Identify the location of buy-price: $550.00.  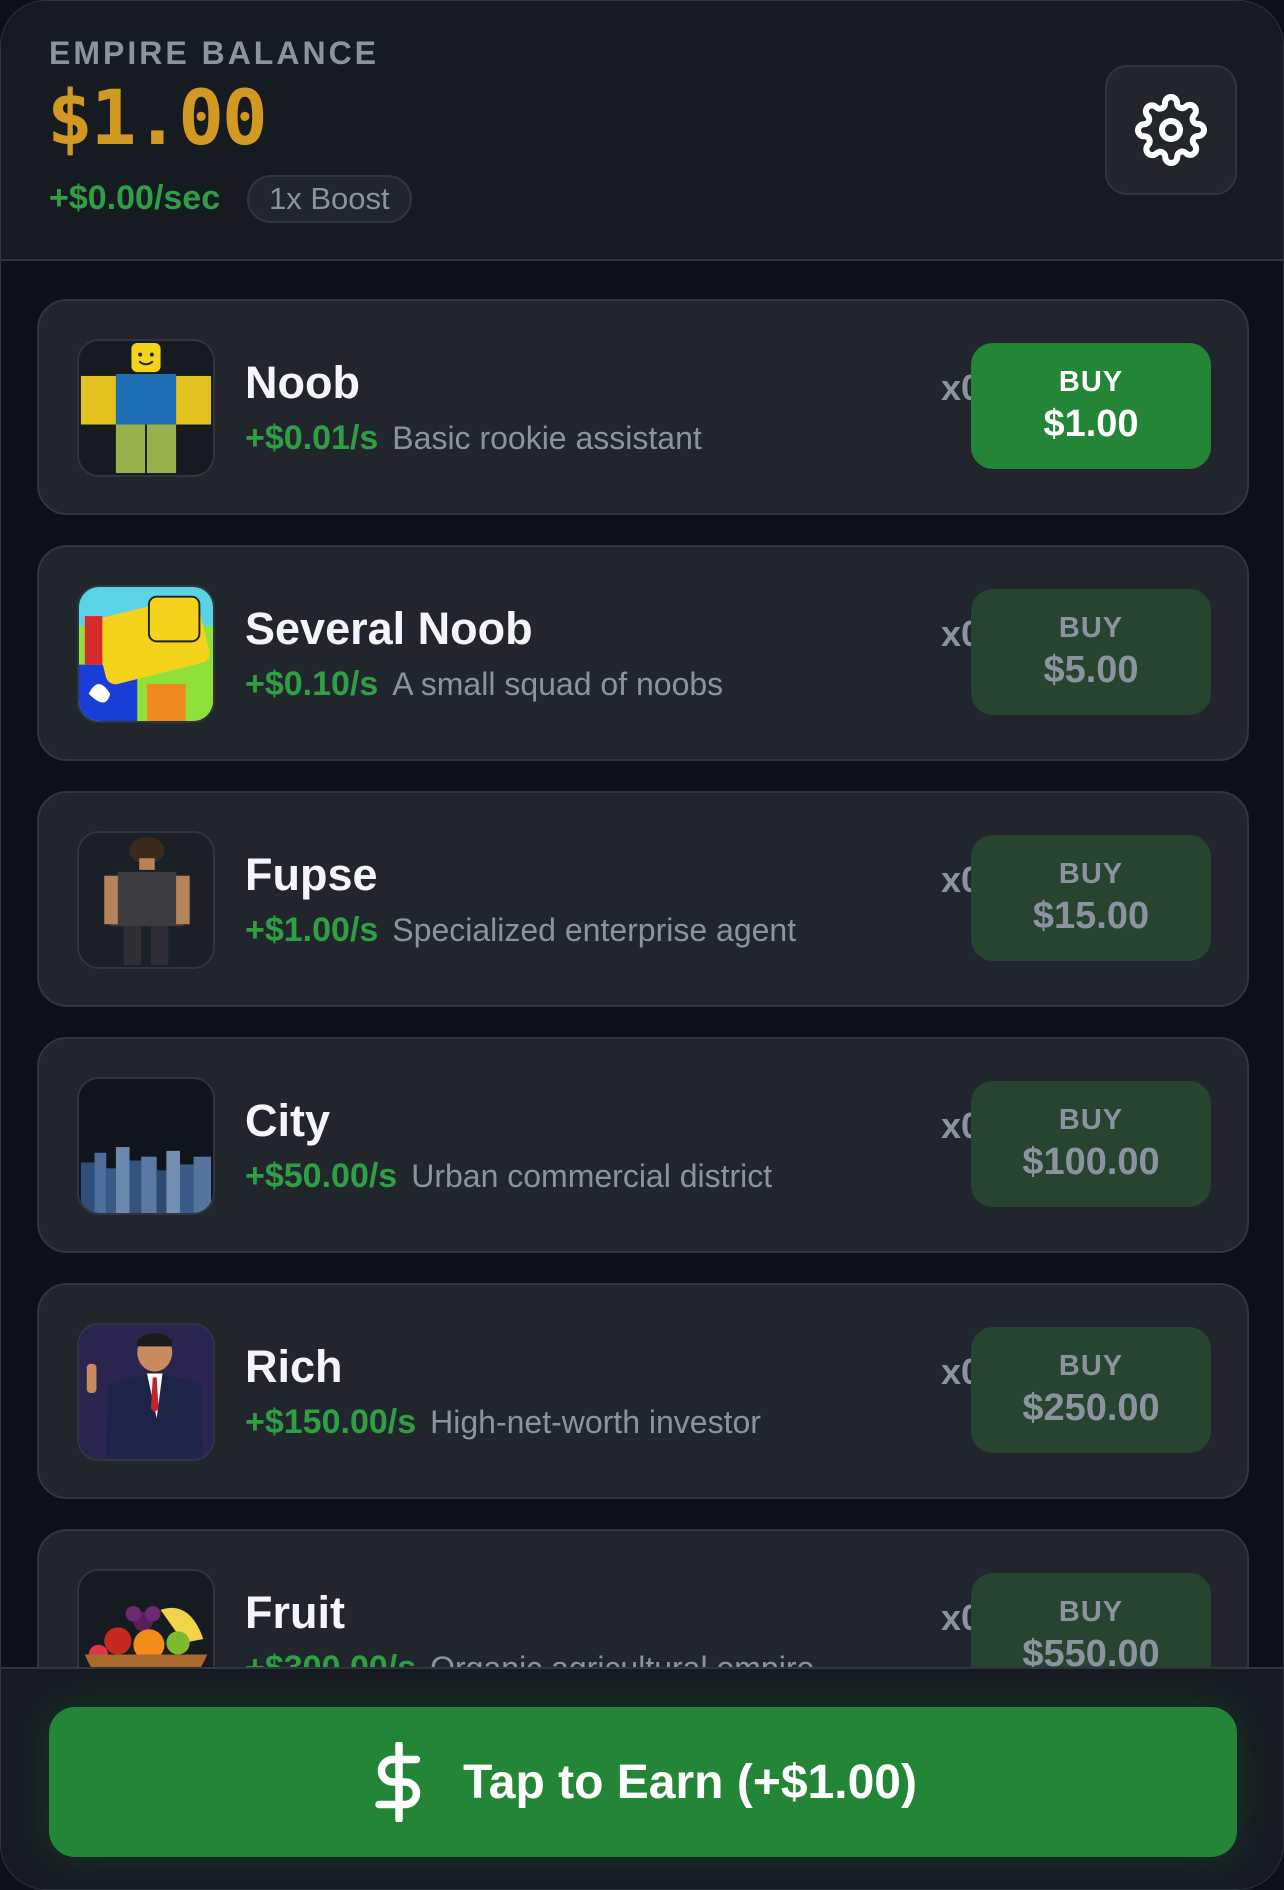
(1091, 1650).